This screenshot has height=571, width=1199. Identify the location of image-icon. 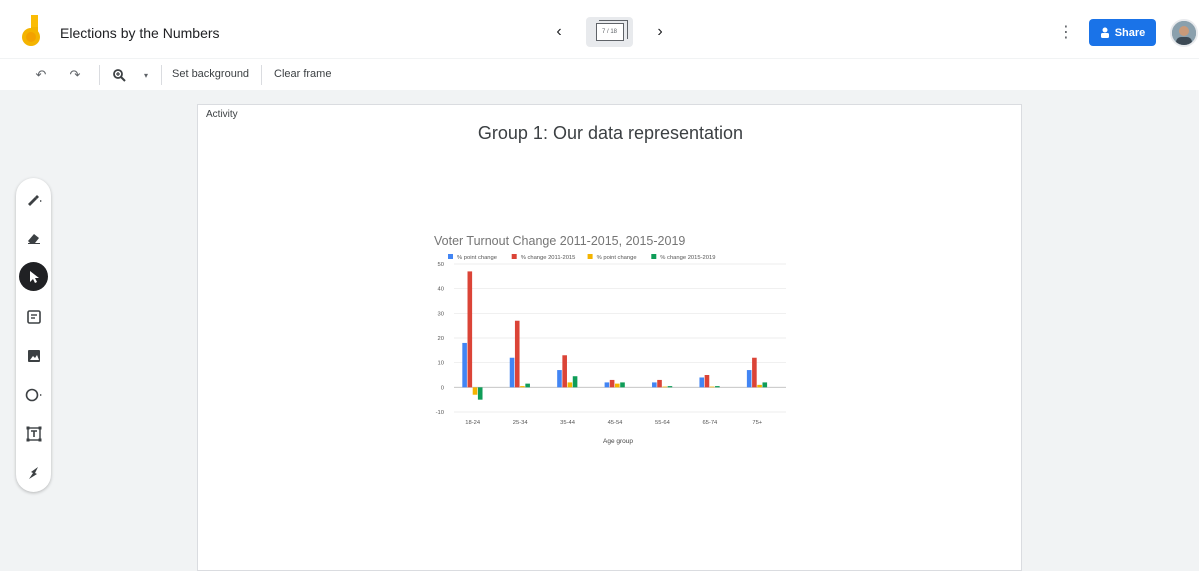
(33, 355).